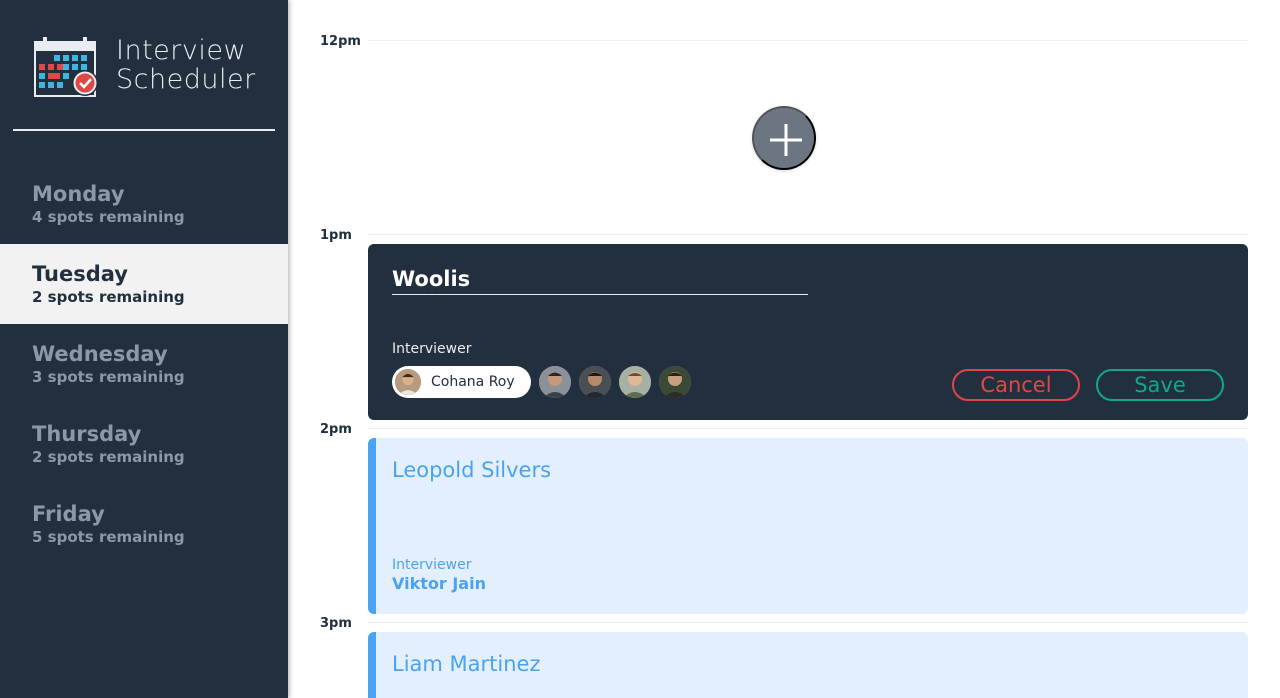 The width and height of the screenshot is (1280, 698). Describe the element at coordinates (144, 524) in the screenshot. I see `day-item-friday: Friday 5 spots remaining` at that location.